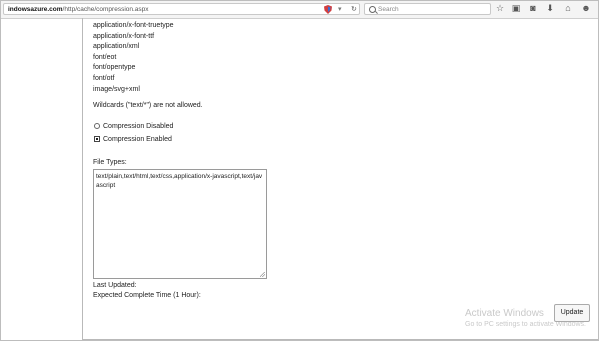  I want to click on url-host: indowsazure.com, so click(35, 9).